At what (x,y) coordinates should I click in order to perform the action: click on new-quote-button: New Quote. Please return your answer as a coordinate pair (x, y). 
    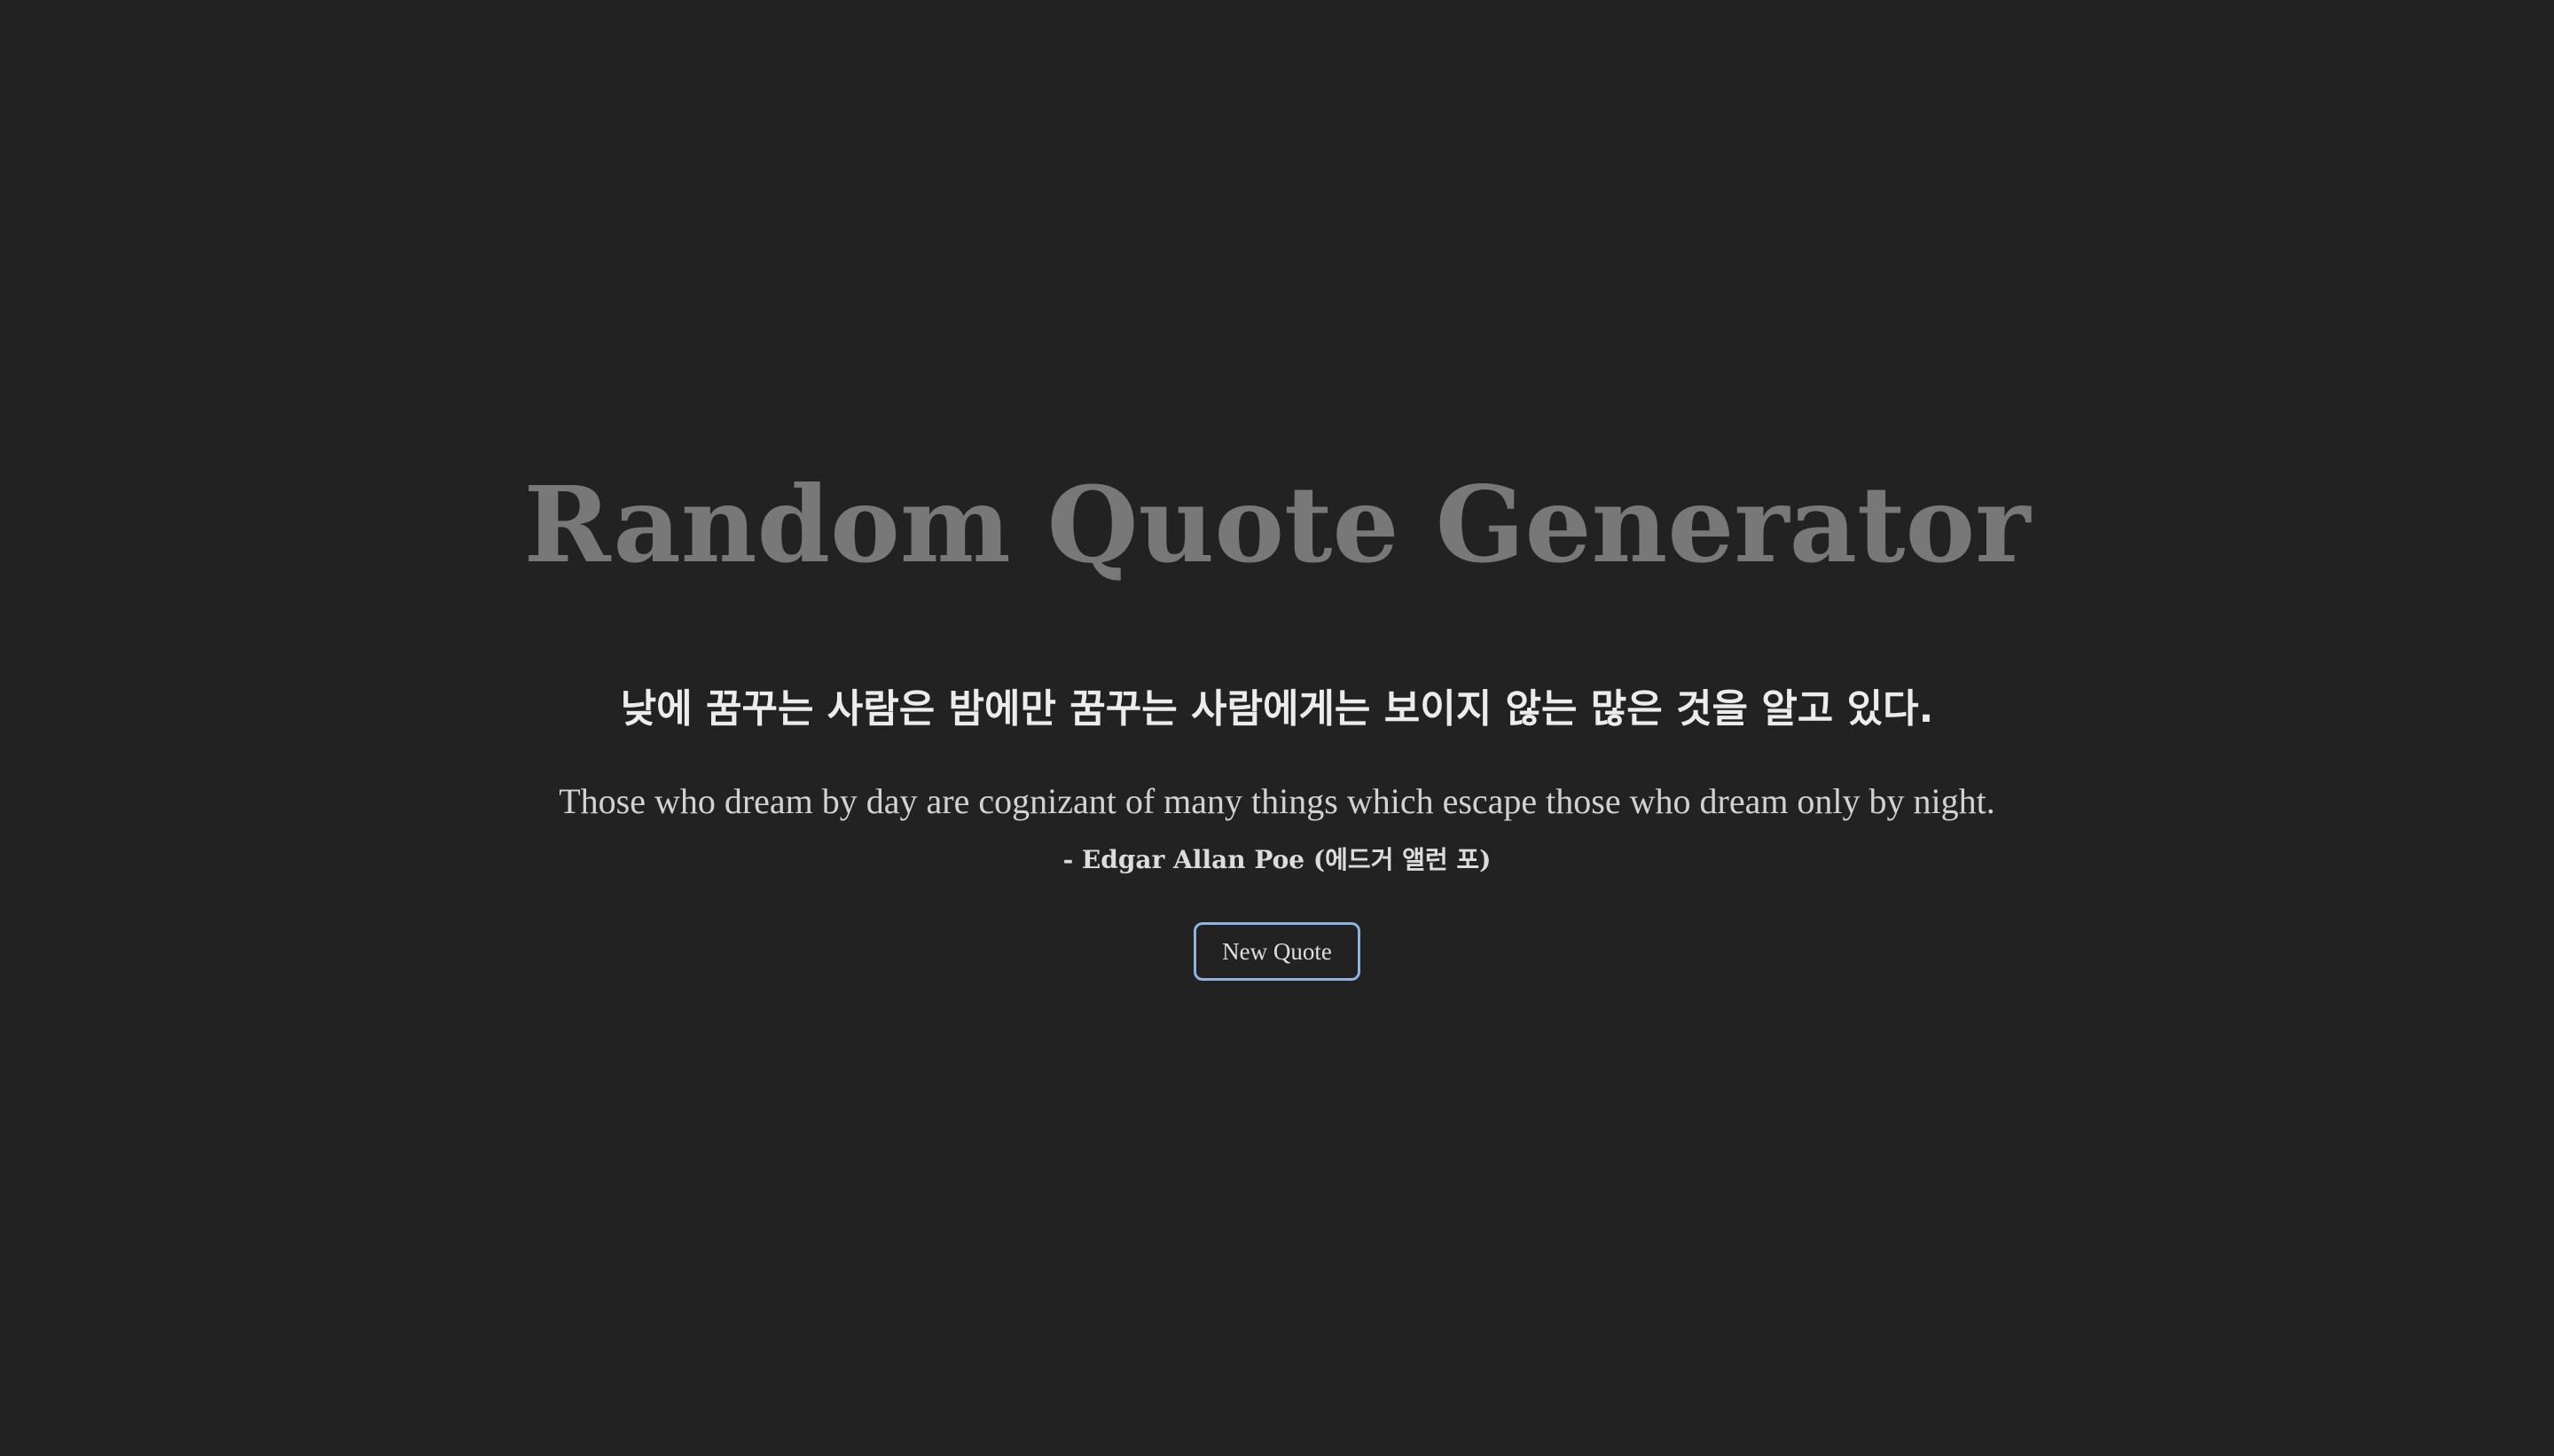
    Looking at the image, I should click on (1277, 951).